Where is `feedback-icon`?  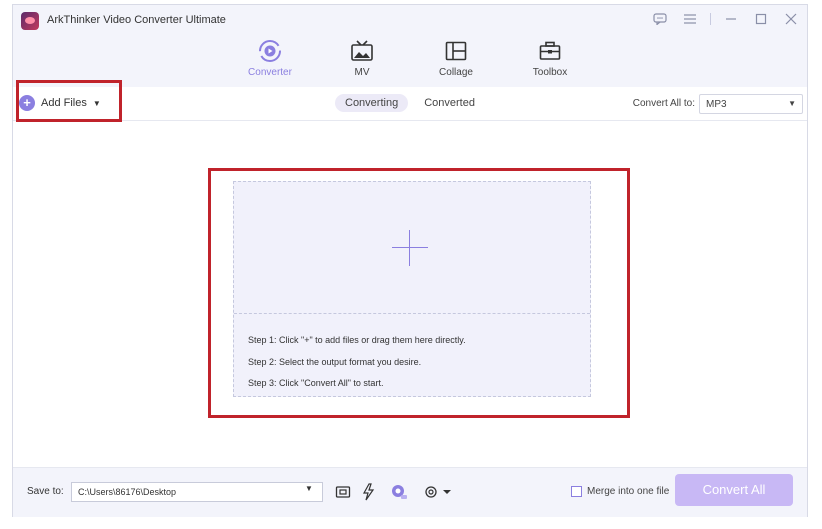
feedback-icon is located at coordinates (660, 19).